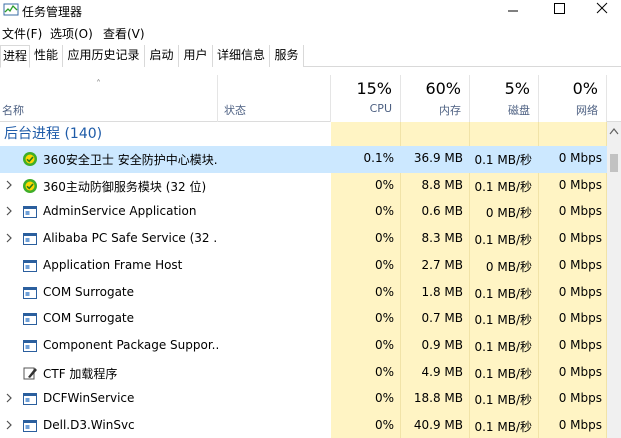 The image size is (621, 438). What do you see at coordinates (517, 88) in the screenshot?
I see `disk-total-percent: 5%` at bounding box center [517, 88].